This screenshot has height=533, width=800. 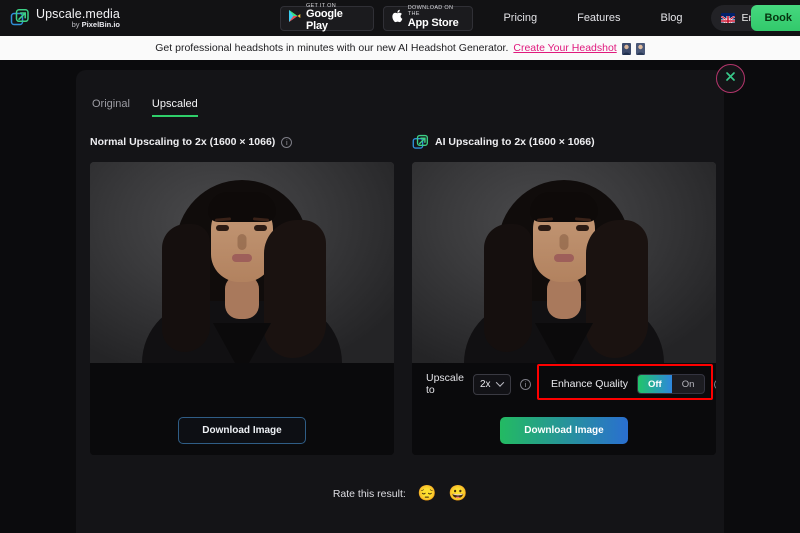 I want to click on ai-upscale-icon, so click(x=420, y=142).